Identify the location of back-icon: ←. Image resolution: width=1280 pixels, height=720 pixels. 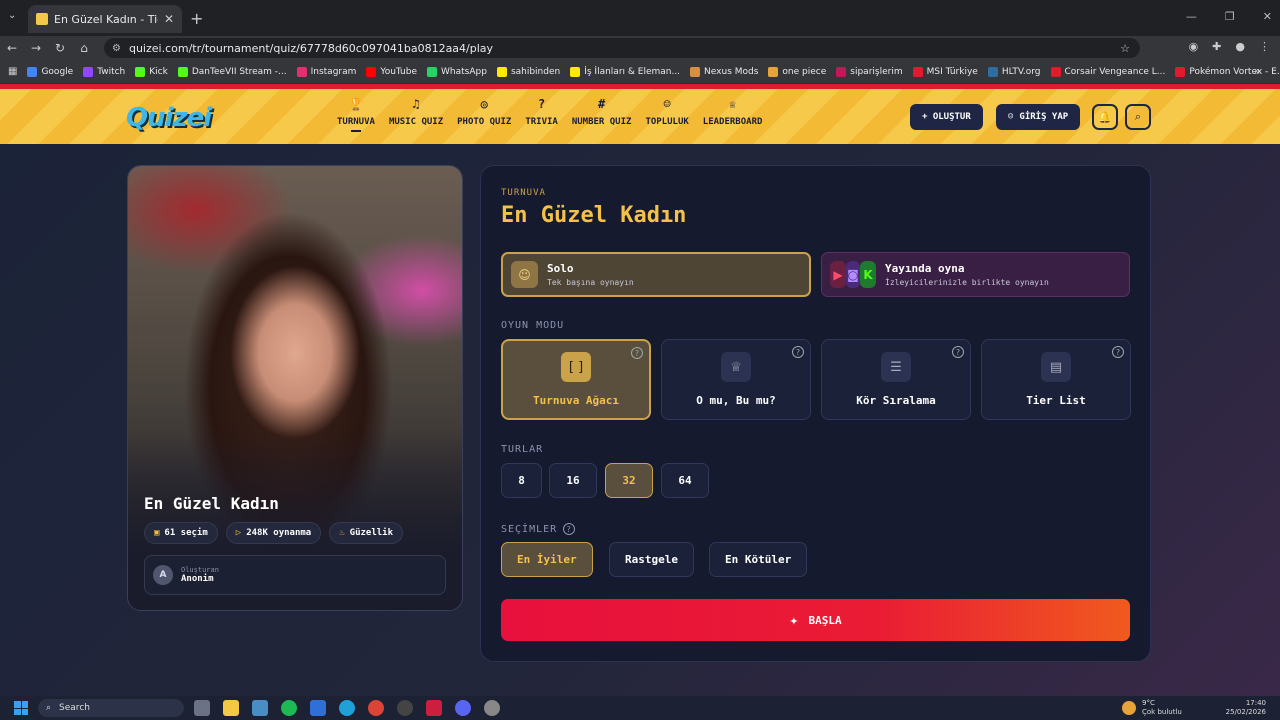
(12, 48).